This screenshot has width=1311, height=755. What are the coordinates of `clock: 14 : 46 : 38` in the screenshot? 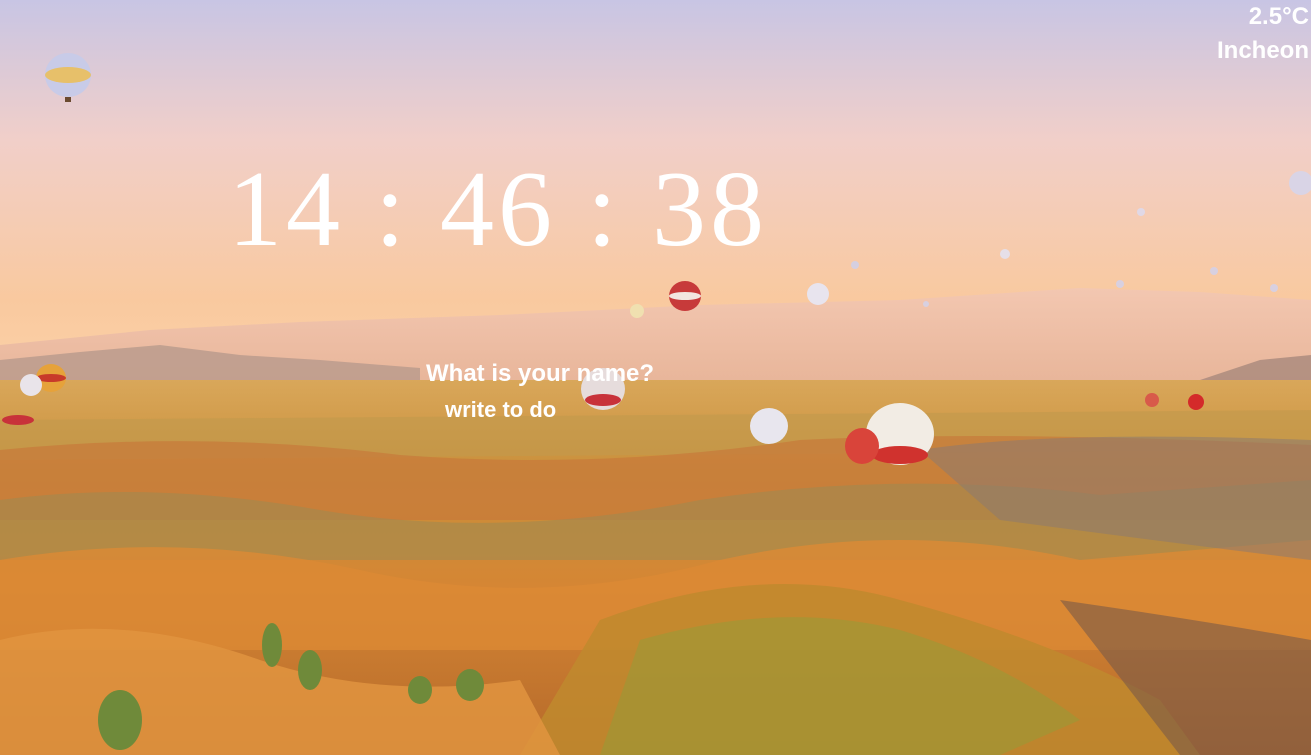 It's located at (498, 209).